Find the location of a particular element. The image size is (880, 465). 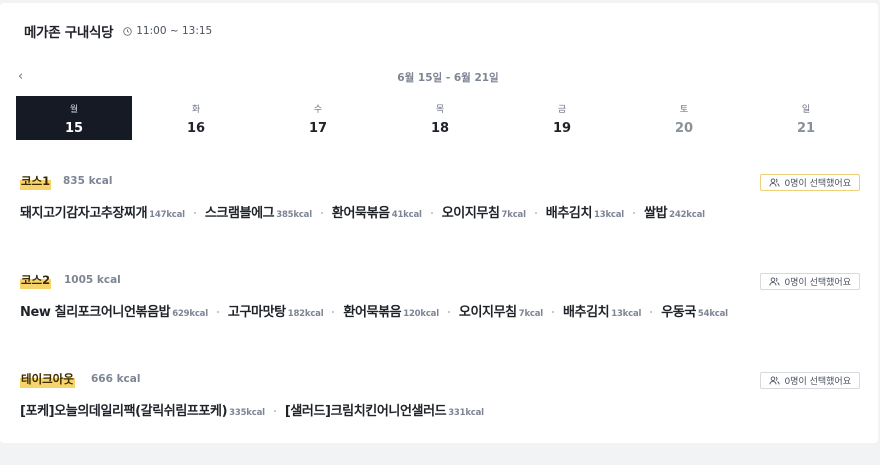

day-number: 19 is located at coordinates (562, 128).